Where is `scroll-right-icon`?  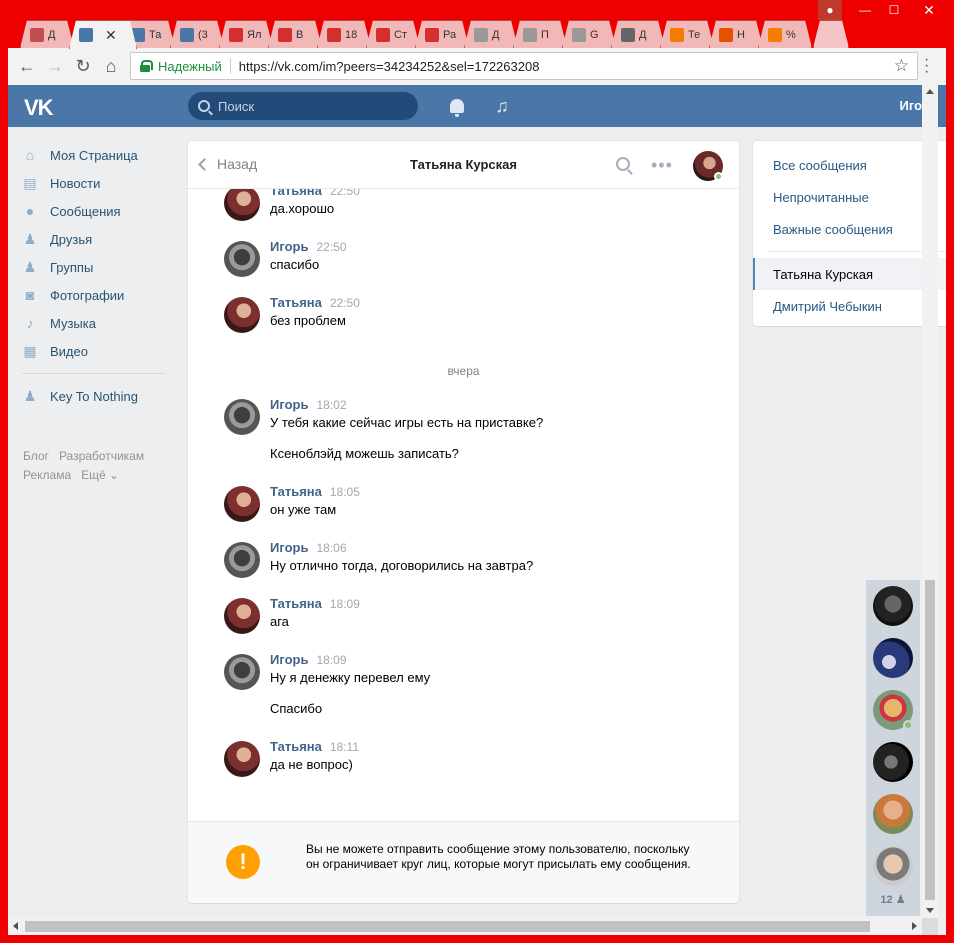
scroll-right-icon is located at coordinates (914, 926).